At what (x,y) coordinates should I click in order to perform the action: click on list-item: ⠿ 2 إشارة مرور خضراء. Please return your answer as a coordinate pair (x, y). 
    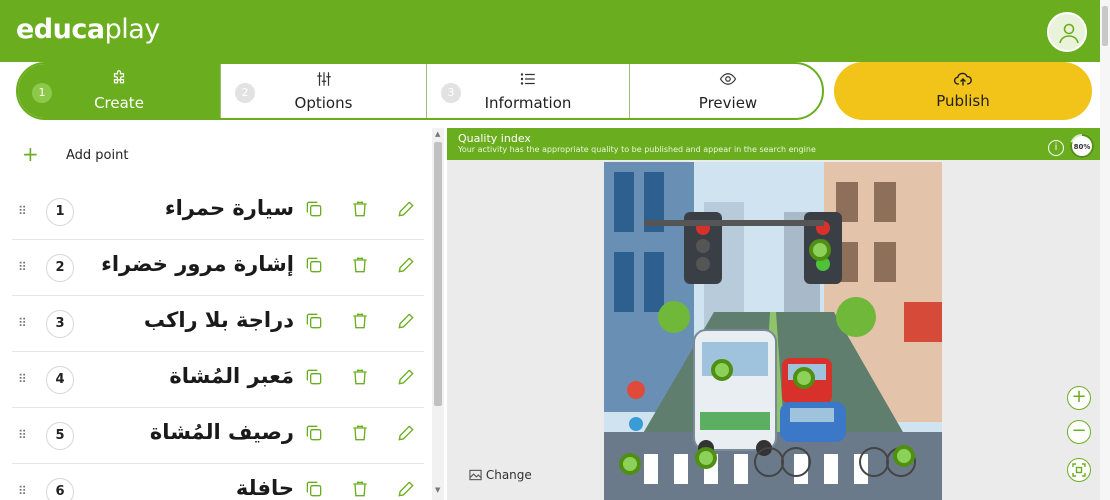
    Looking at the image, I should click on (218, 268).